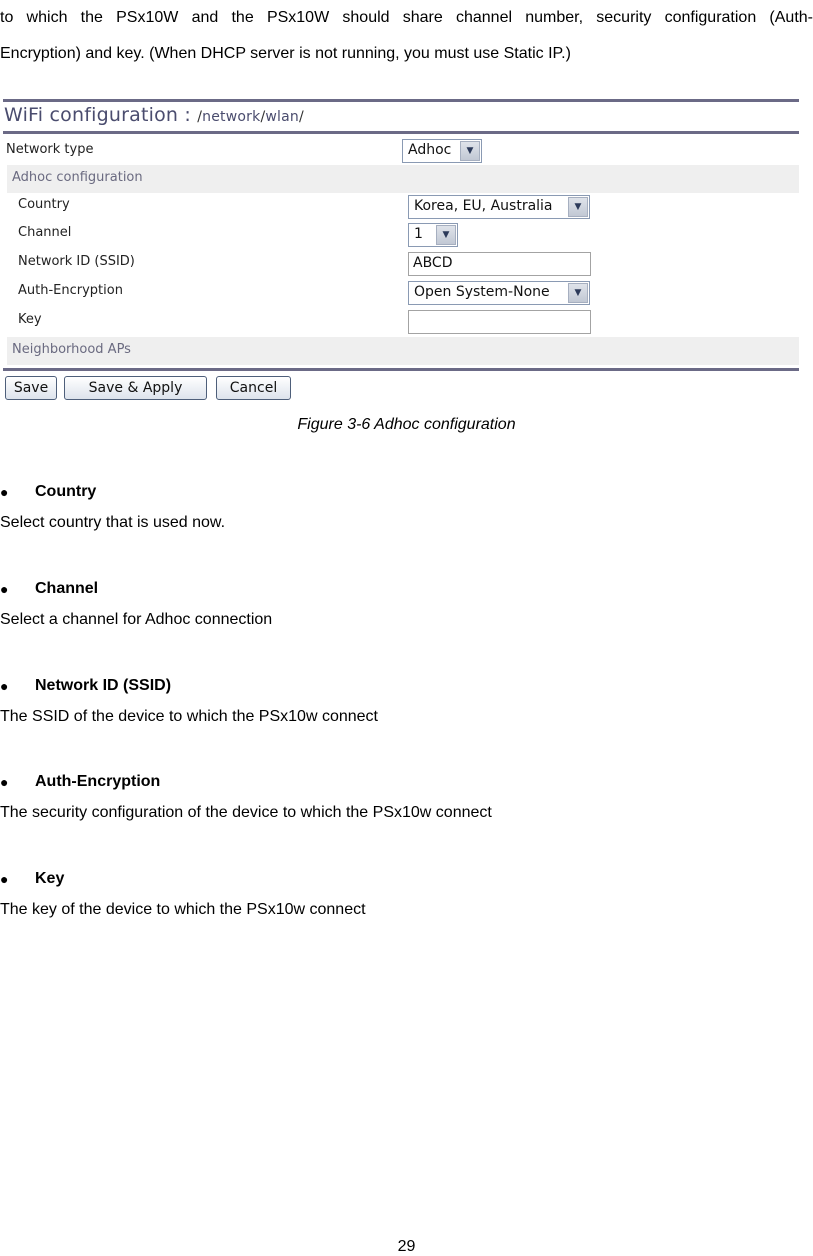  Describe the element at coordinates (499, 293) in the screenshot. I see `auth-encryption-select: Open System-None ▼` at that location.